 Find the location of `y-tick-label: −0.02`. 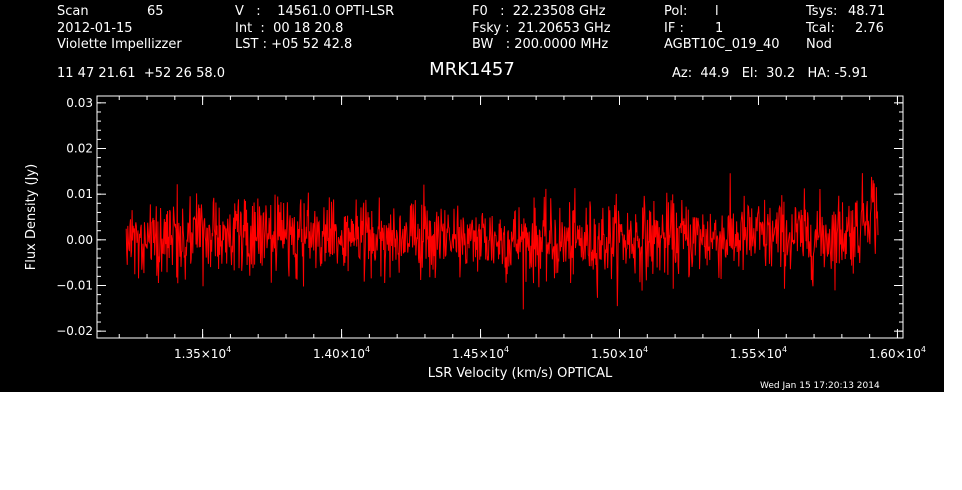

y-tick-label: −0.02 is located at coordinates (74, 331).